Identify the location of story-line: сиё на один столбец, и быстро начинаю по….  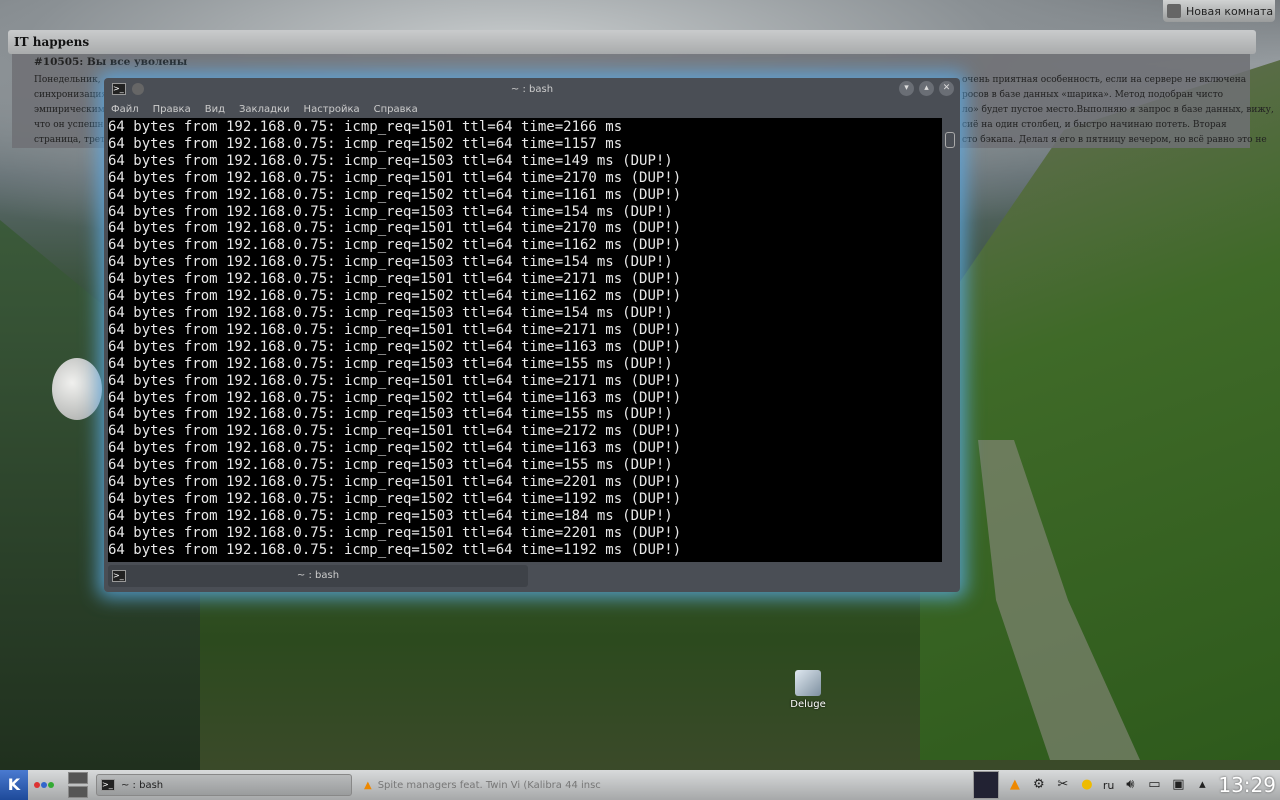
(1094, 125).